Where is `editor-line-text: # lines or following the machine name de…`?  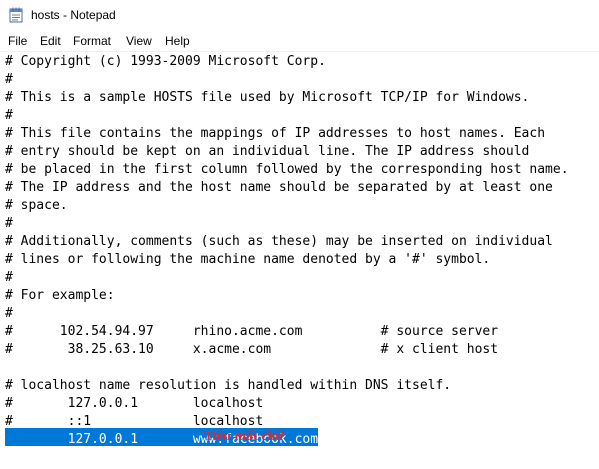 editor-line-text: # lines or following the machine name de… is located at coordinates (248, 259).